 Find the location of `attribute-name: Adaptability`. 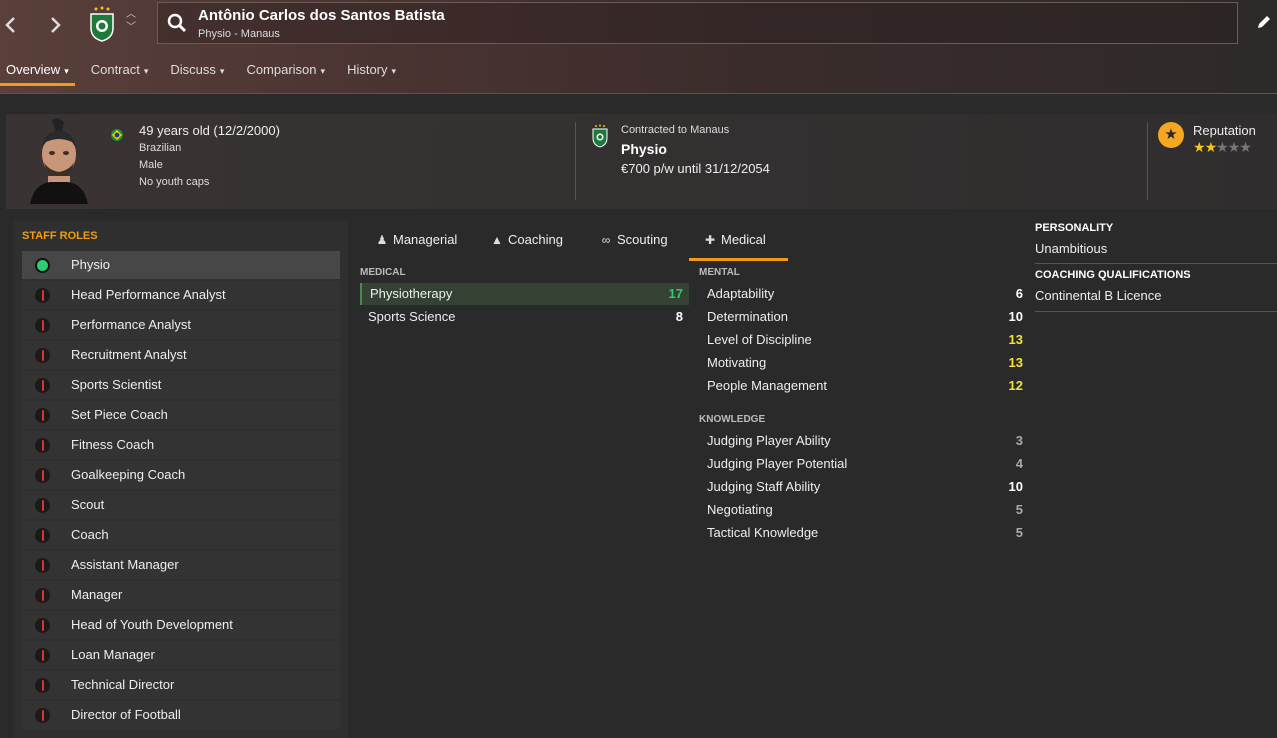

attribute-name: Adaptability is located at coordinates (741, 293).